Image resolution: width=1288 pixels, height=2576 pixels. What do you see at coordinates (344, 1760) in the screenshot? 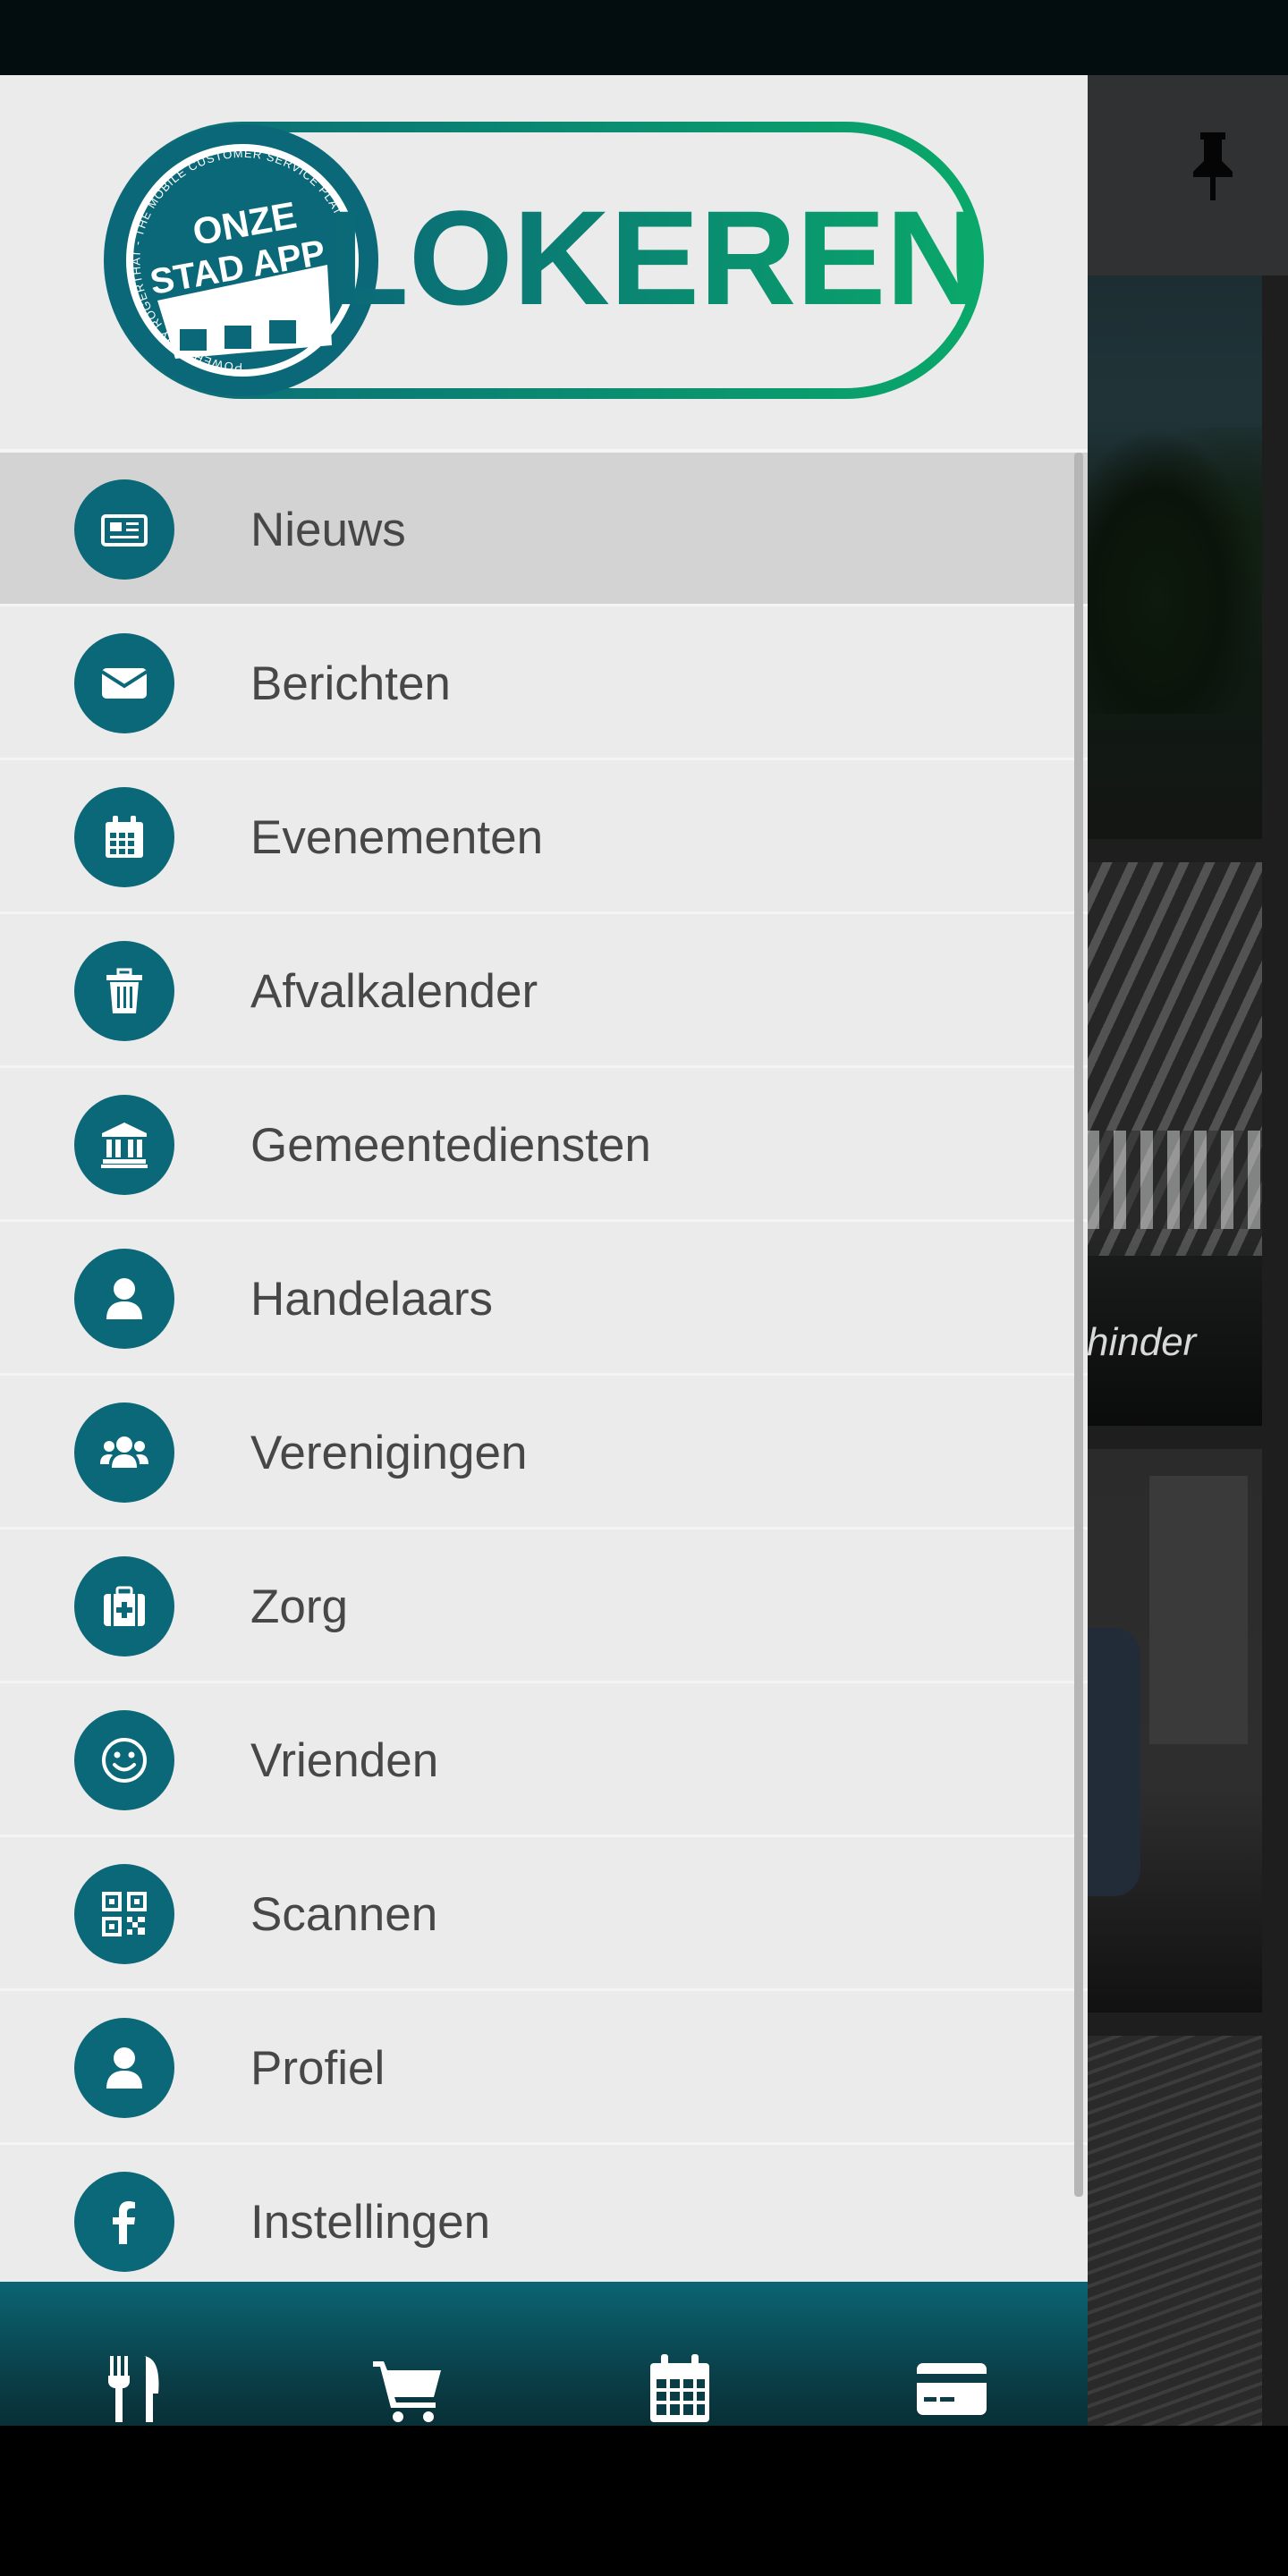
I see `menu-item-label: Vrienden` at bounding box center [344, 1760].